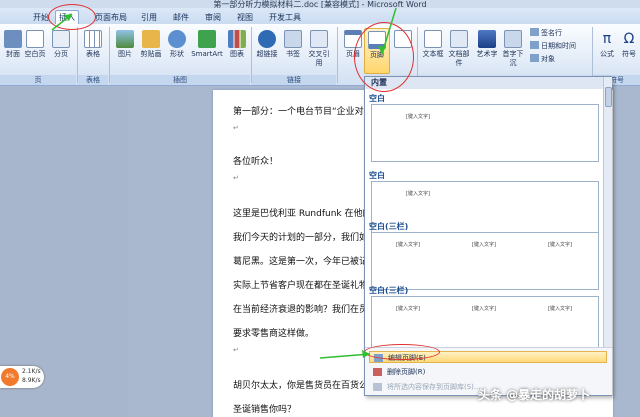 The width and height of the screenshot is (640, 417). What do you see at coordinates (31, 380) in the screenshot?
I see `download-speed: 8.9K/s` at bounding box center [31, 380].